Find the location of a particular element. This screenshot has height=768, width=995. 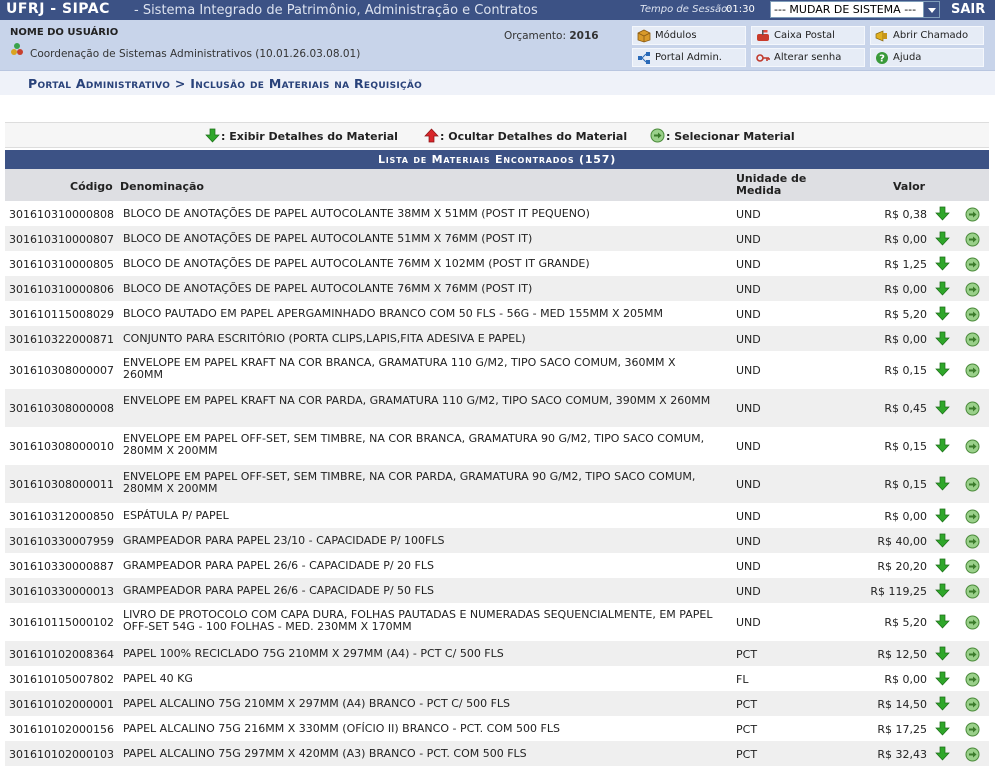

chevron-down-icon is located at coordinates (931, 9).